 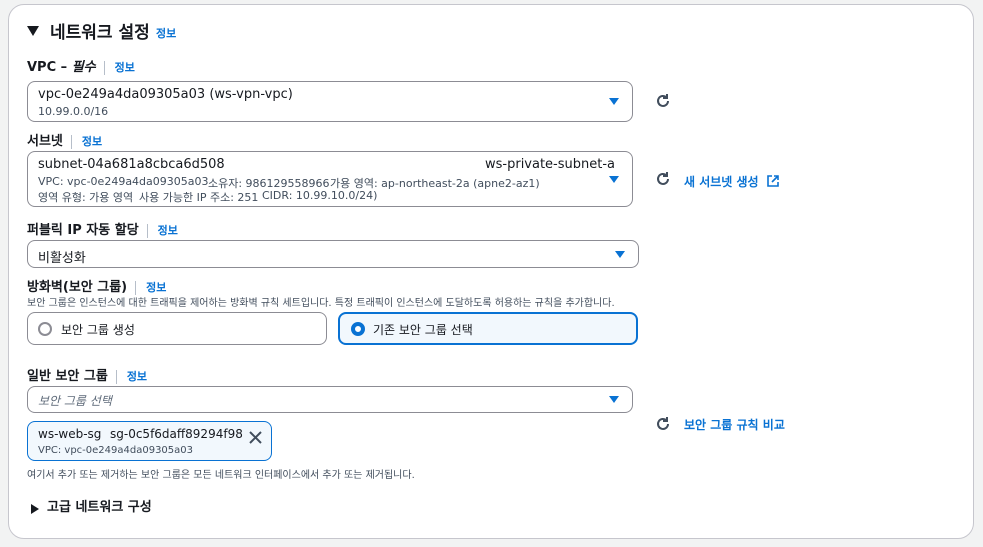 What do you see at coordinates (102, 230) in the screenshot?
I see `public-ip-label: 퍼블릭 IP 자동 할당 정보` at bounding box center [102, 230].